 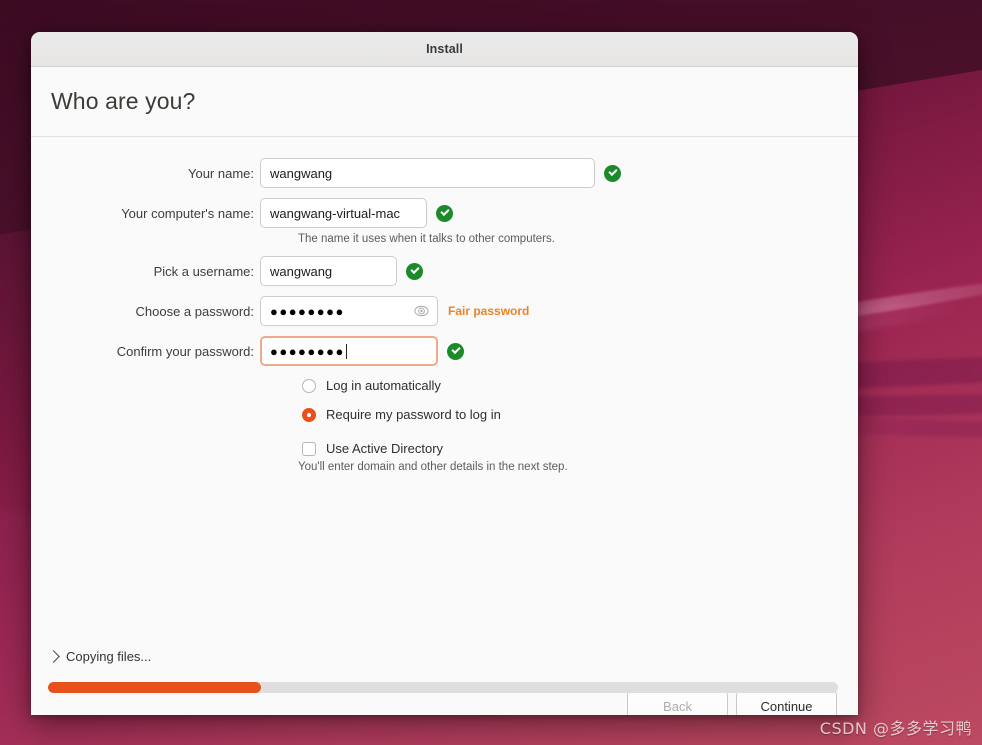 I want to click on form-row-your-name: Your name: wangwang, so click(x=326, y=173).